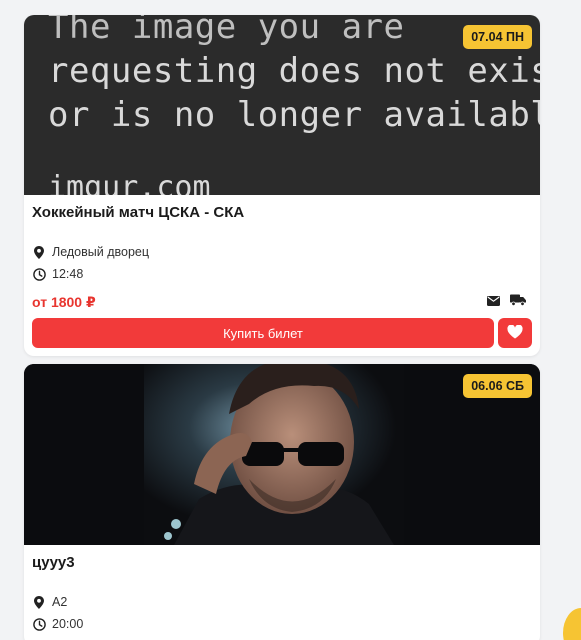 The image size is (581, 640). I want to click on buy-ticket-button: Купить билет, so click(263, 333).